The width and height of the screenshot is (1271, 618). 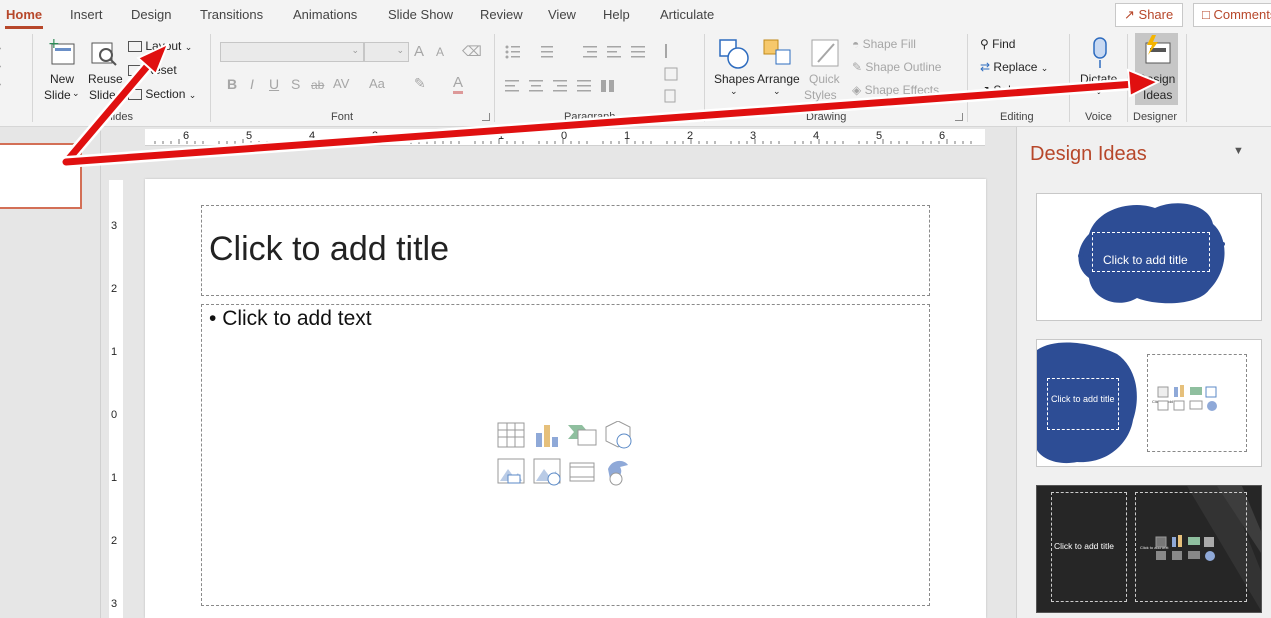 What do you see at coordinates (511, 471) in the screenshot?
I see `insert-picture-icon` at bounding box center [511, 471].